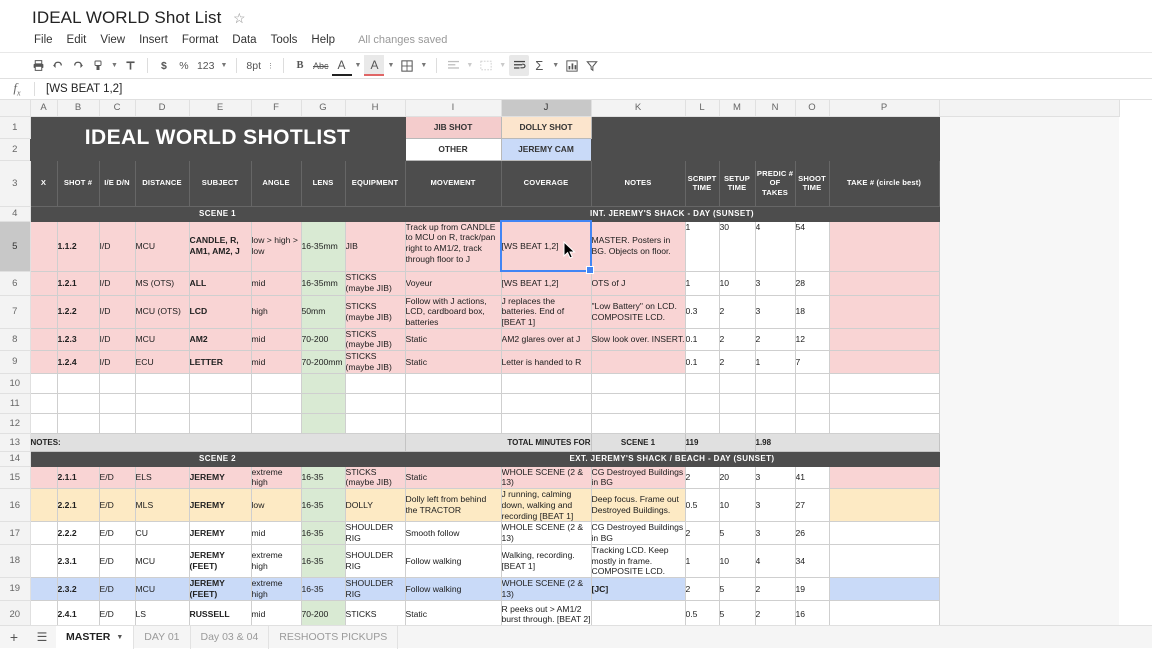 This screenshot has width=1152, height=649. Describe the element at coordinates (15, 183) in the screenshot. I see `row-header-3: 3` at that location.